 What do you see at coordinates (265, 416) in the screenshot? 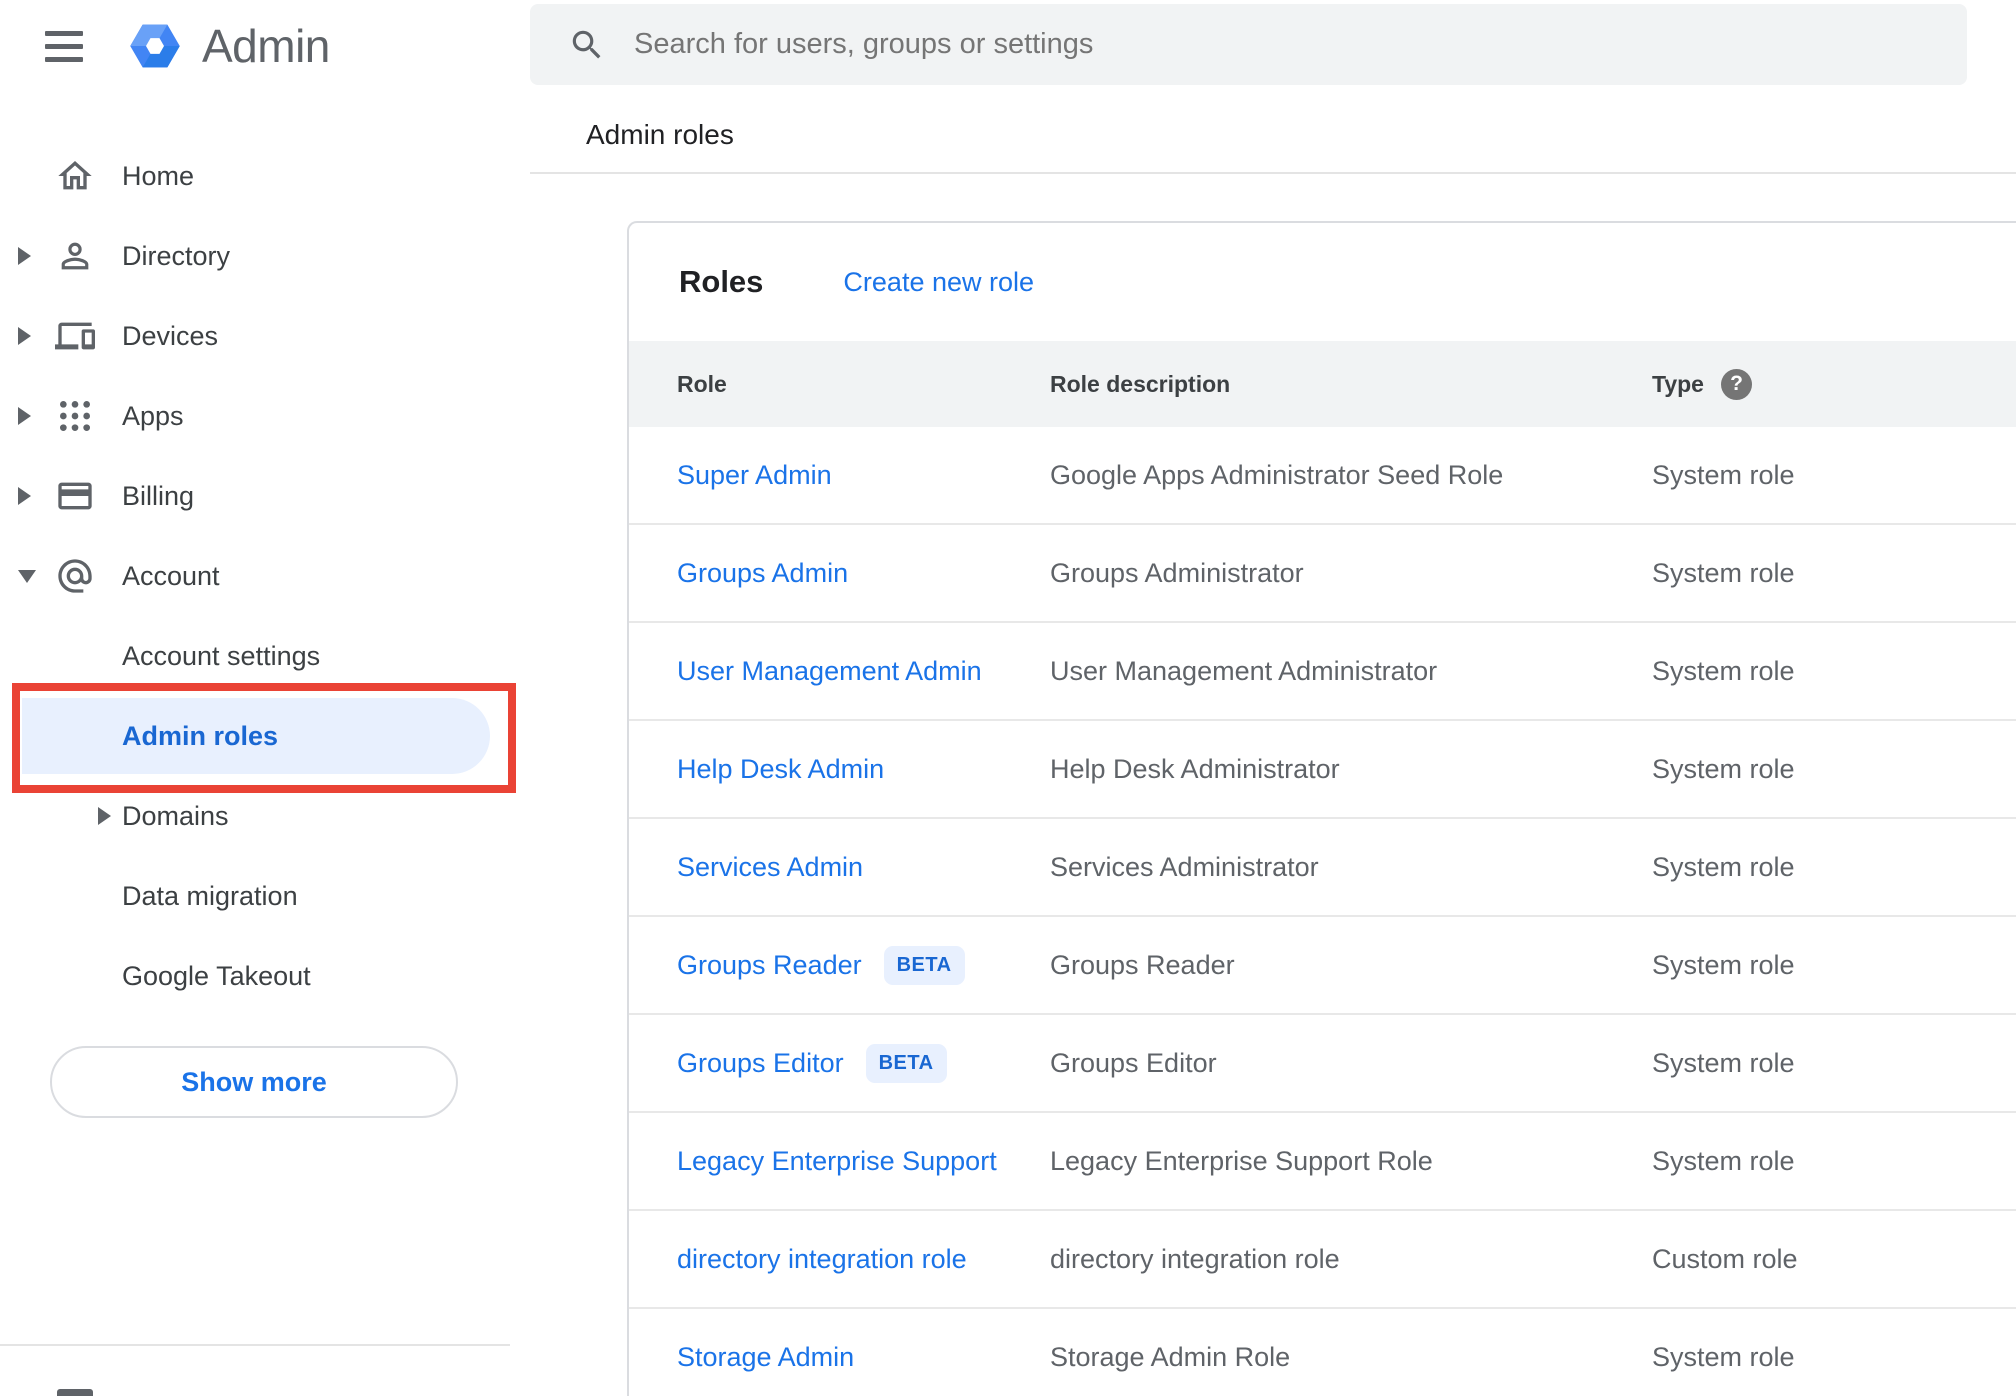
I see `sidebar-item-apps: Apps` at bounding box center [265, 416].